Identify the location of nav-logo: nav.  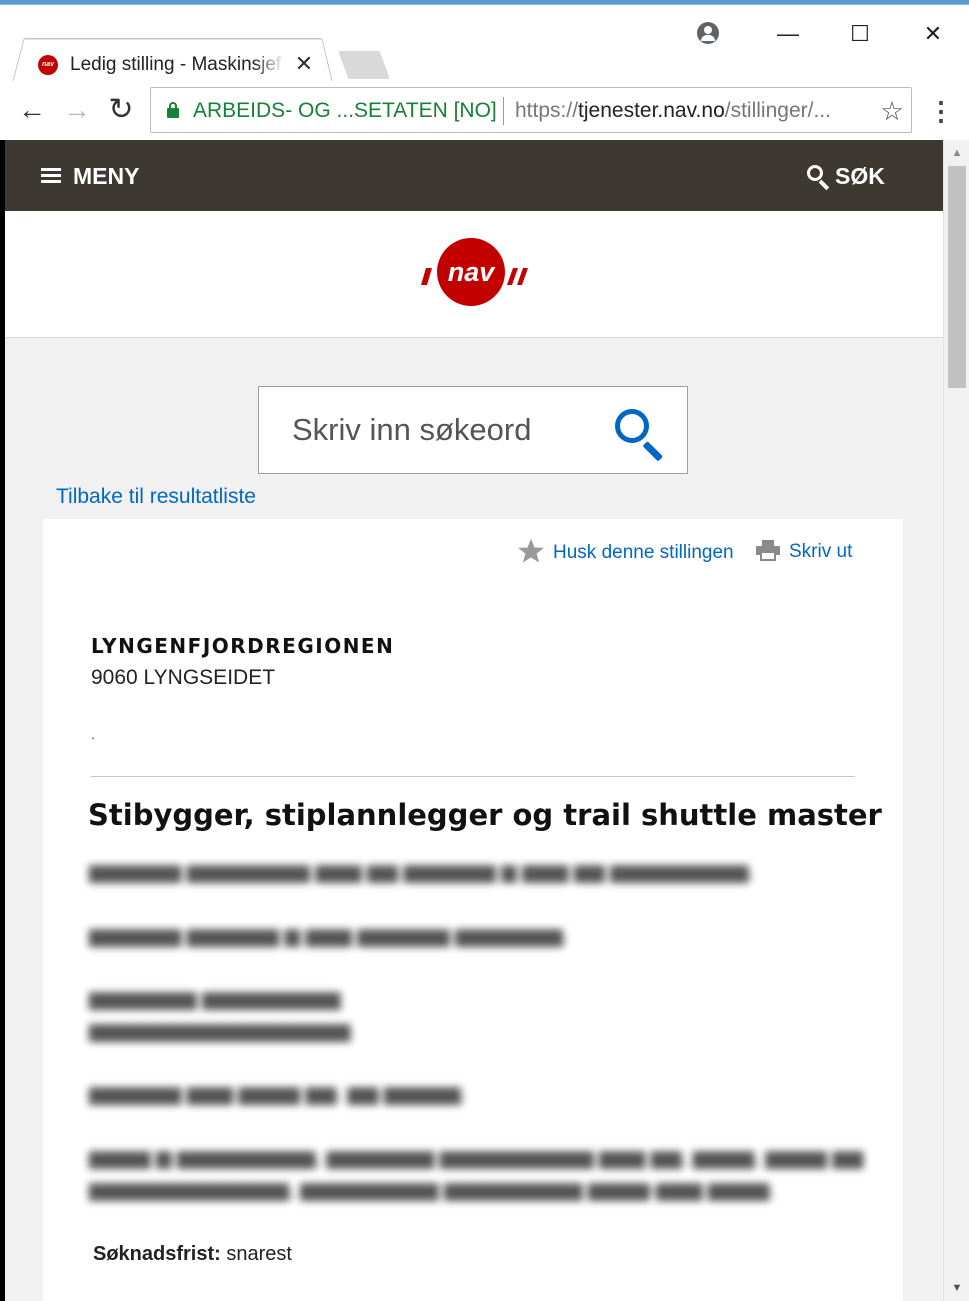
(475, 272).